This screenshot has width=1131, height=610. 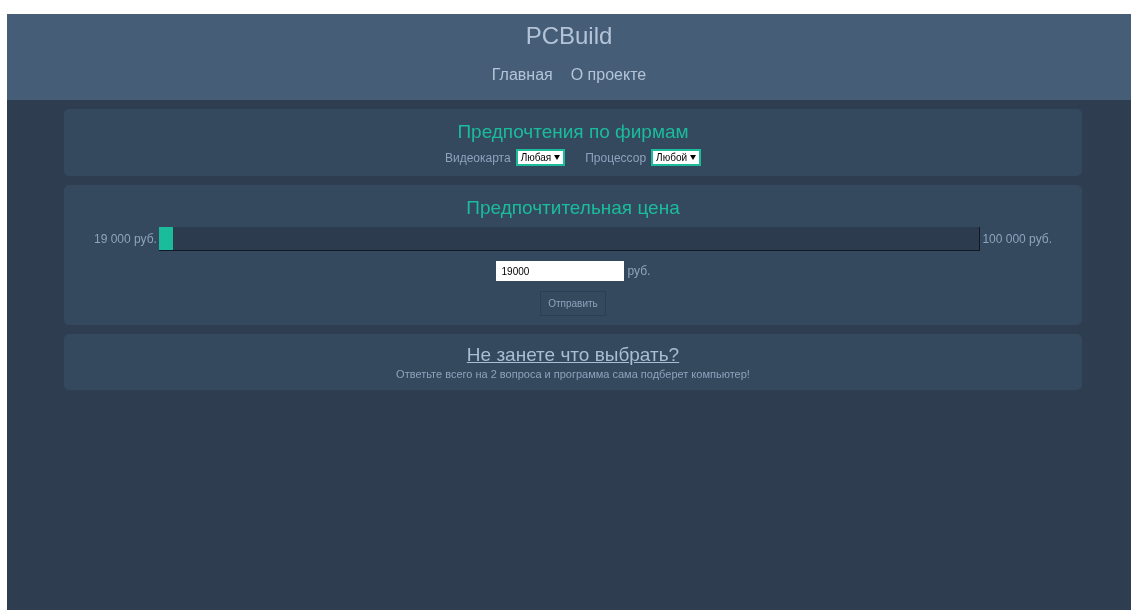 What do you see at coordinates (522, 75) in the screenshot?
I see `nav-link: Главная` at bounding box center [522, 75].